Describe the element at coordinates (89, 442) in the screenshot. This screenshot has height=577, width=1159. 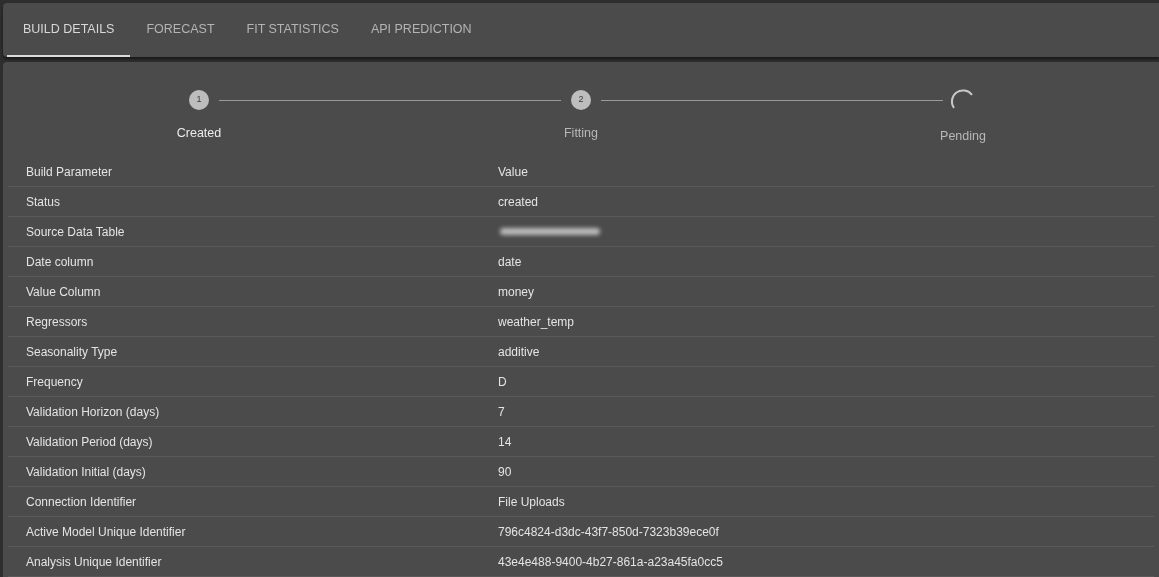
I see `table-cell-text: Validation Period (days)` at that location.